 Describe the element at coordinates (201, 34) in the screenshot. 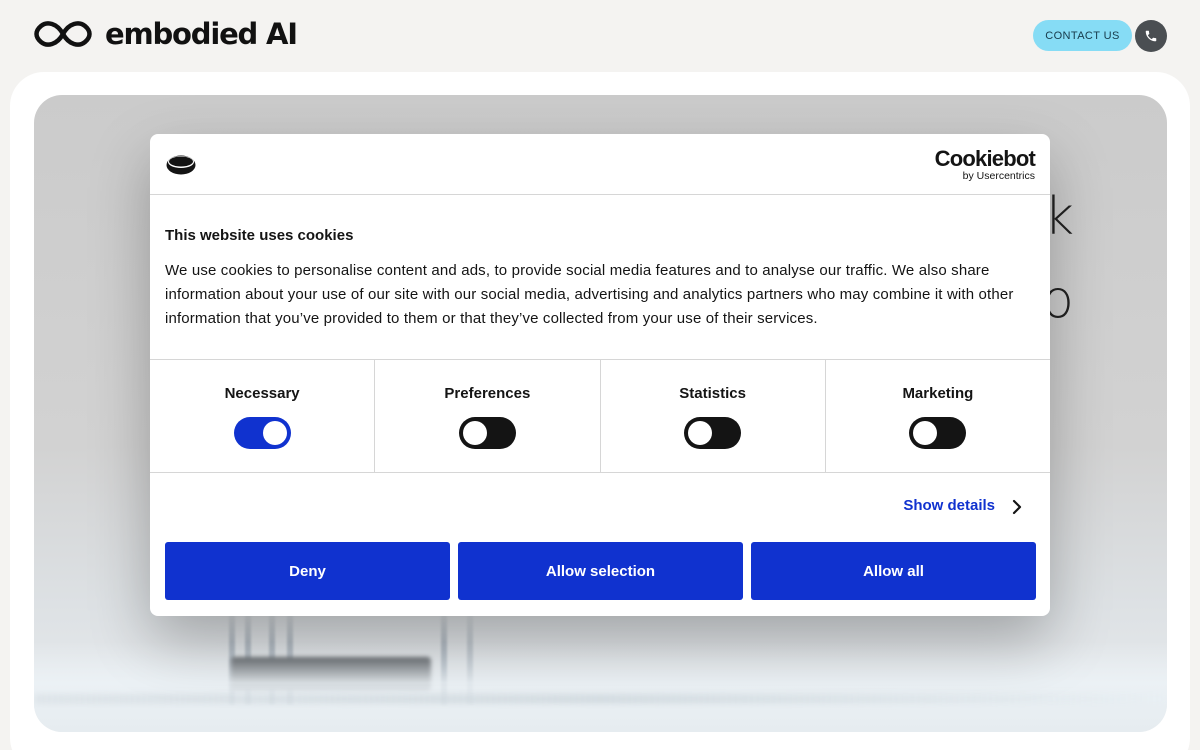

I see `brand-name: embodied AI` at that location.